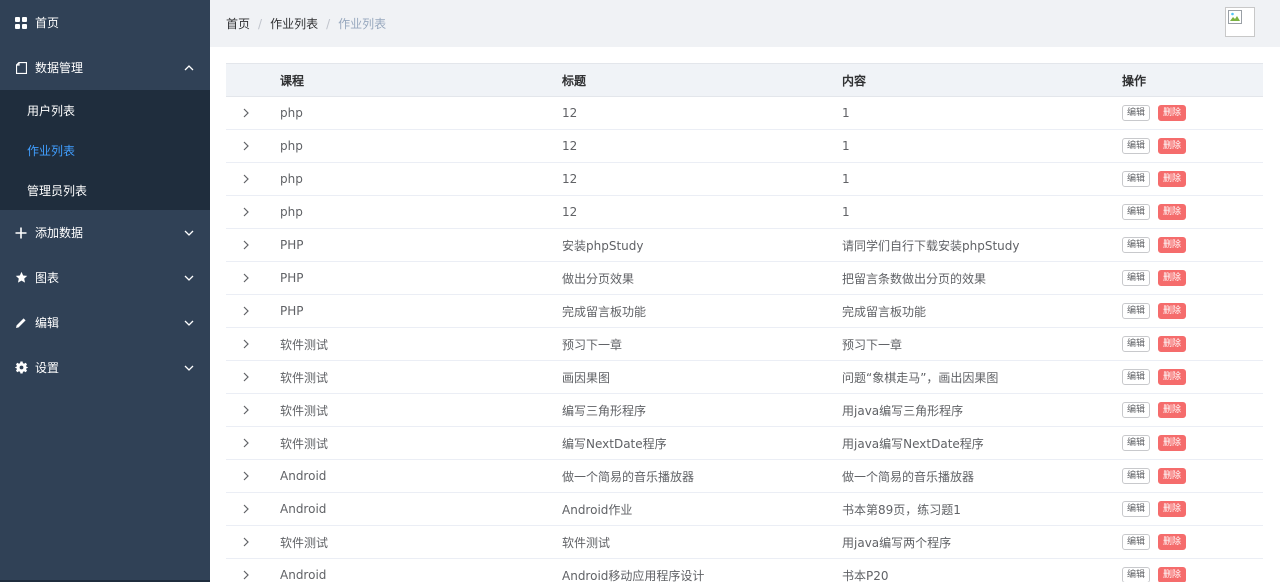  Describe the element at coordinates (105, 22) in the screenshot. I see `menu-home: 首页` at that location.